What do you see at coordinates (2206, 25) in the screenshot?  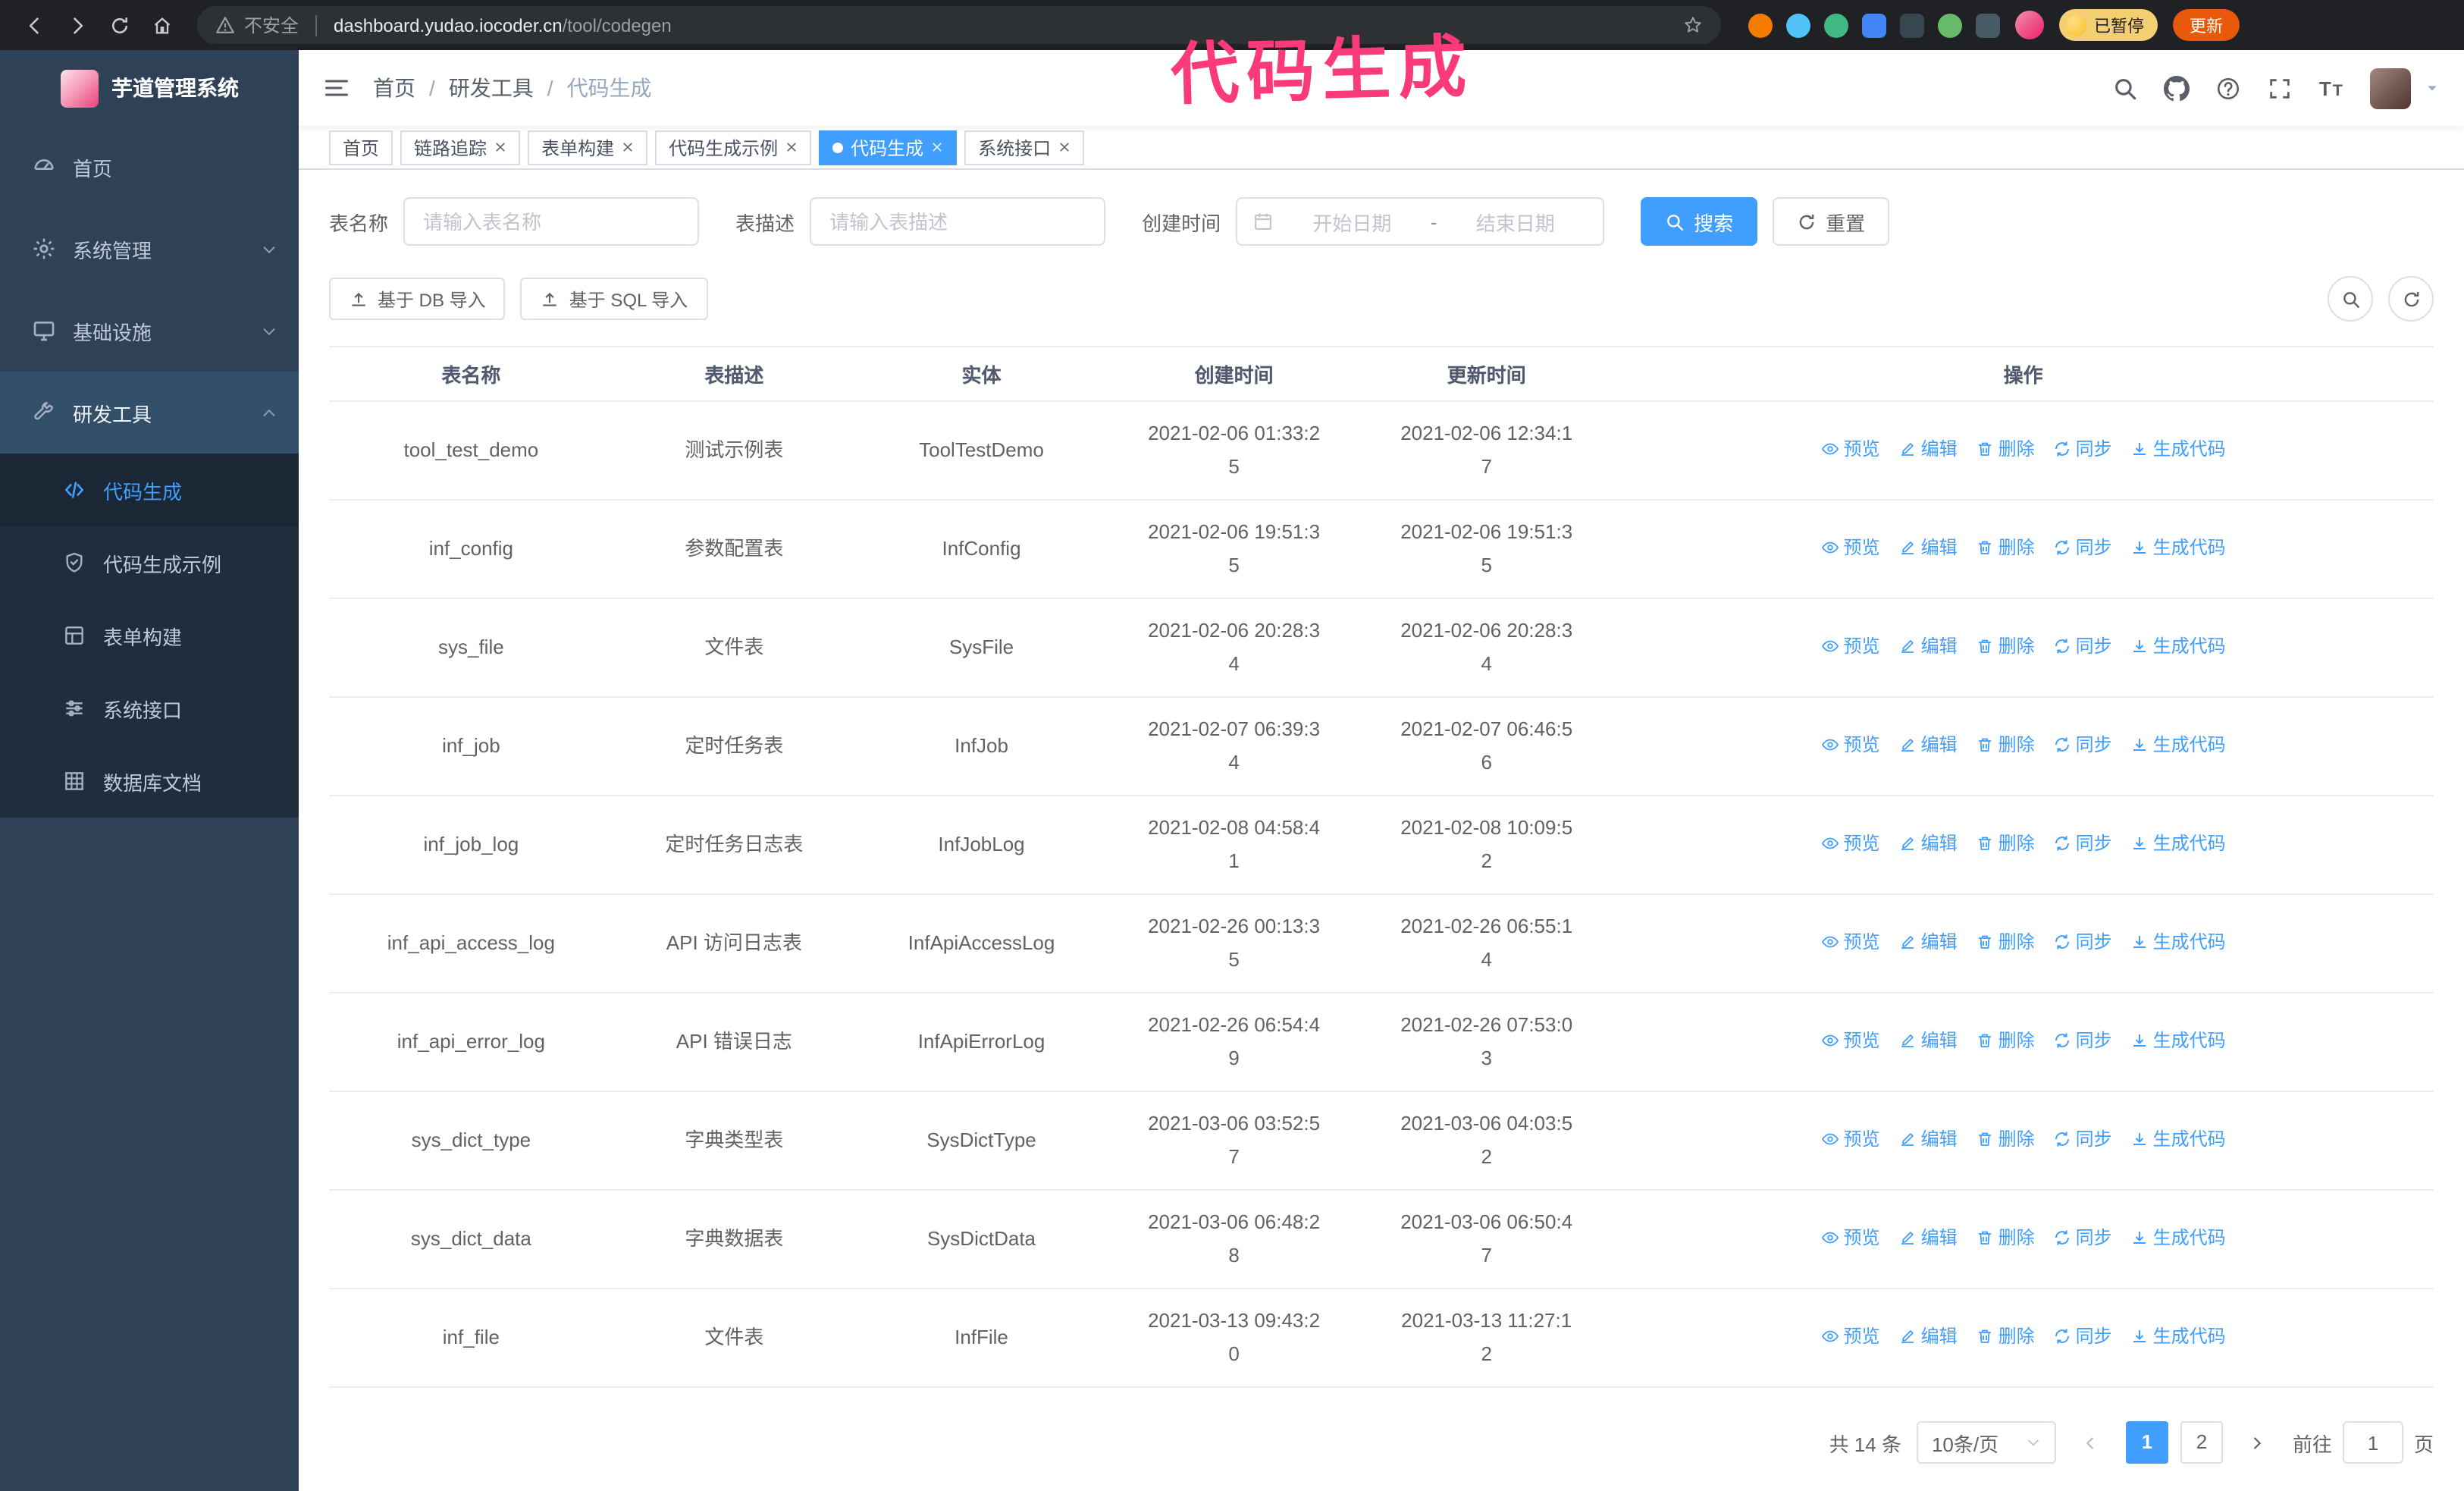 I see `update-button: 更新` at bounding box center [2206, 25].